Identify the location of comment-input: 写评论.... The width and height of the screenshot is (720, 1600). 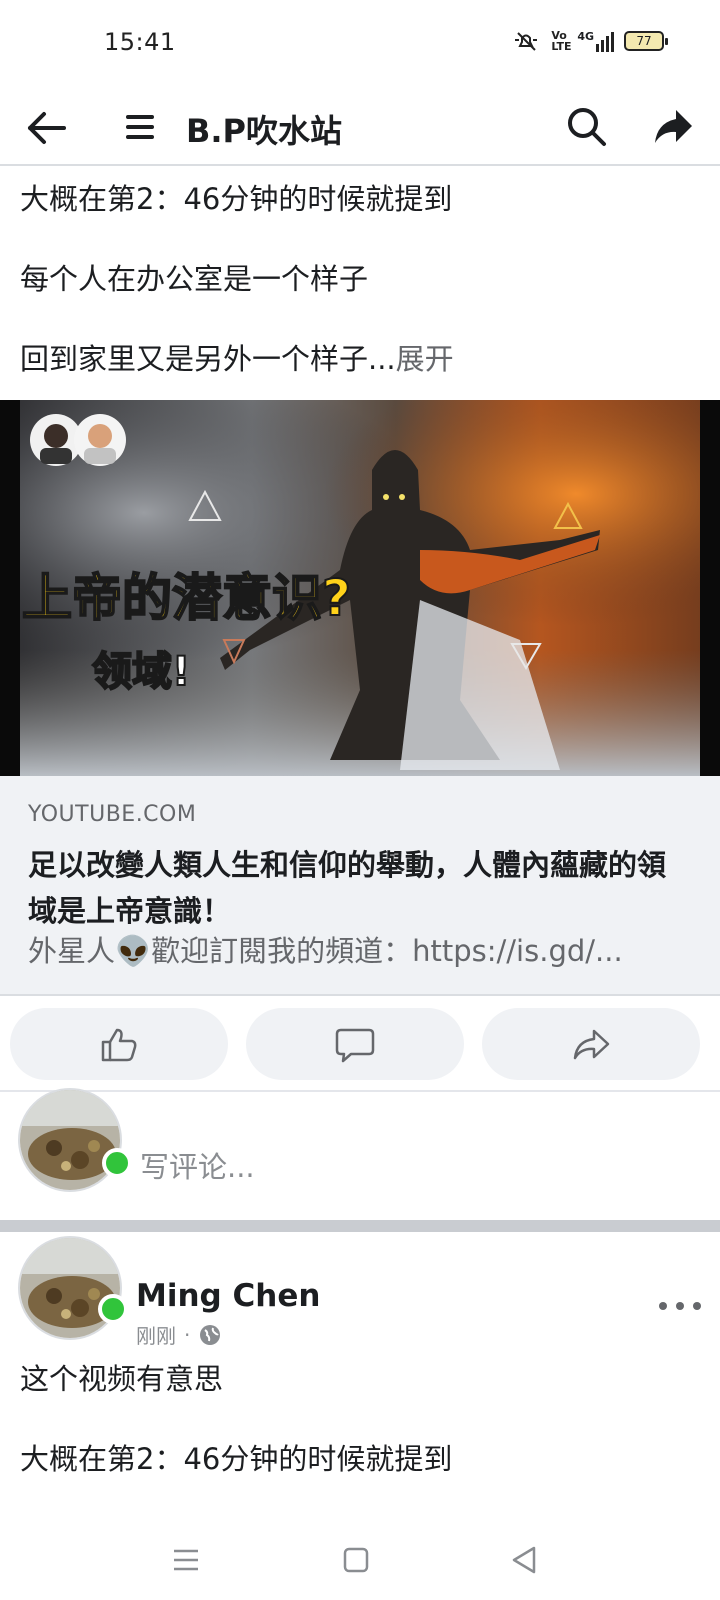
(197, 1165).